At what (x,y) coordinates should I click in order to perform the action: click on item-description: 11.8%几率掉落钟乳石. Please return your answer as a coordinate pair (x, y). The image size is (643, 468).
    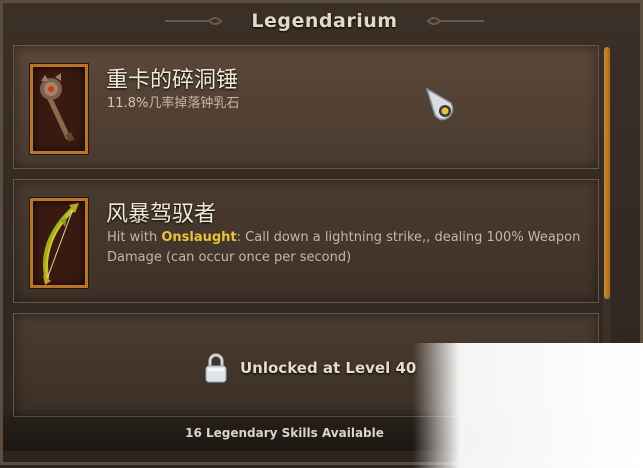
    Looking at the image, I should click on (347, 104).